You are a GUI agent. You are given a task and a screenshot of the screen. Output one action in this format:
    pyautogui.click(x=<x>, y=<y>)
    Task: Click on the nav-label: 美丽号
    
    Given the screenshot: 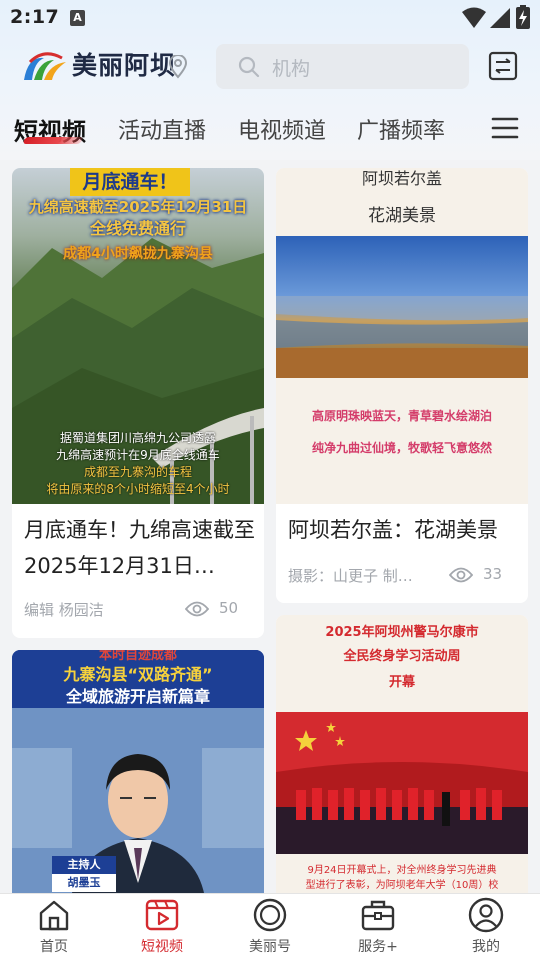 What is the action you would take?
    pyautogui.click(x=270, y=947)
    